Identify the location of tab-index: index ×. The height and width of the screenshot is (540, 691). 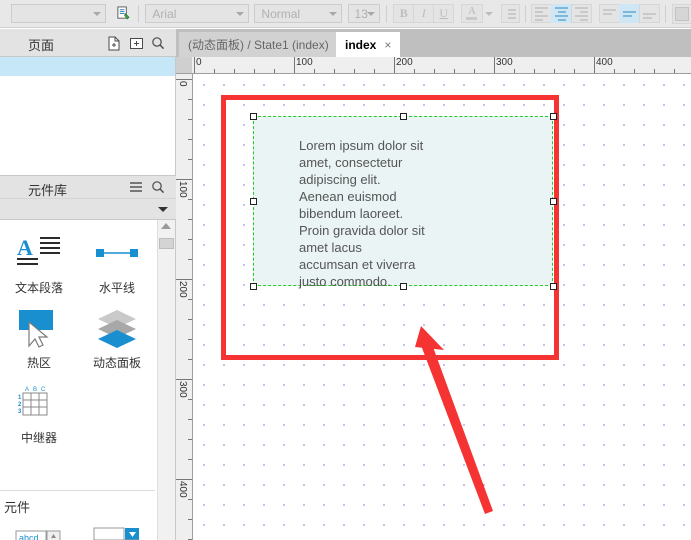
(368, 44).